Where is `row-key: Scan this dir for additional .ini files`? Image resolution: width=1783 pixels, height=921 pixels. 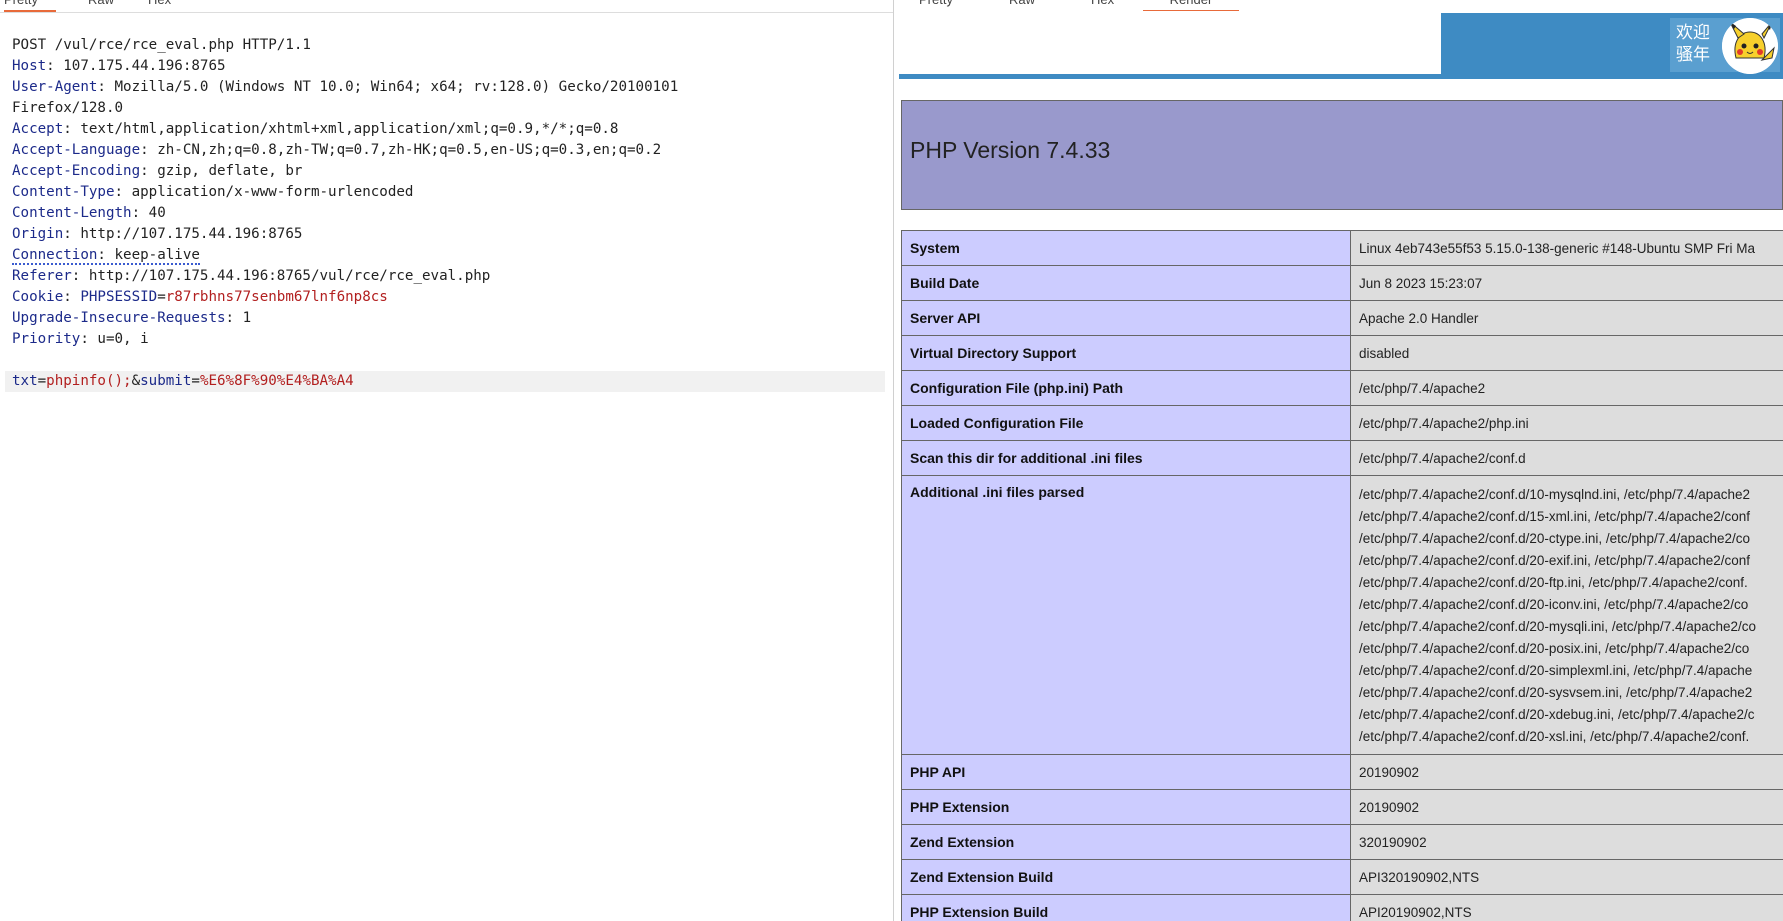
row-key: Scan this dir for additional .ini files is located at coordinates (1126, 458).